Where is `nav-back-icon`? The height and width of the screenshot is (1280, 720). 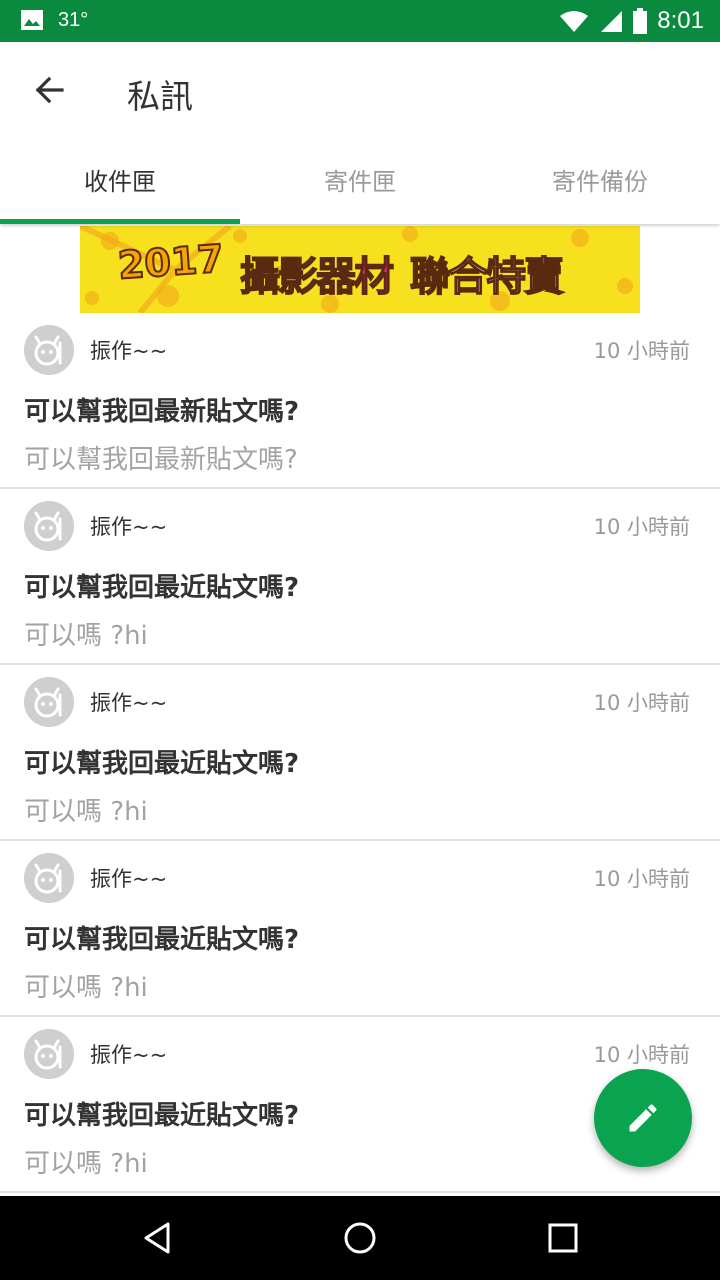 nav-back-icon is located at coordinates (158, 1238).